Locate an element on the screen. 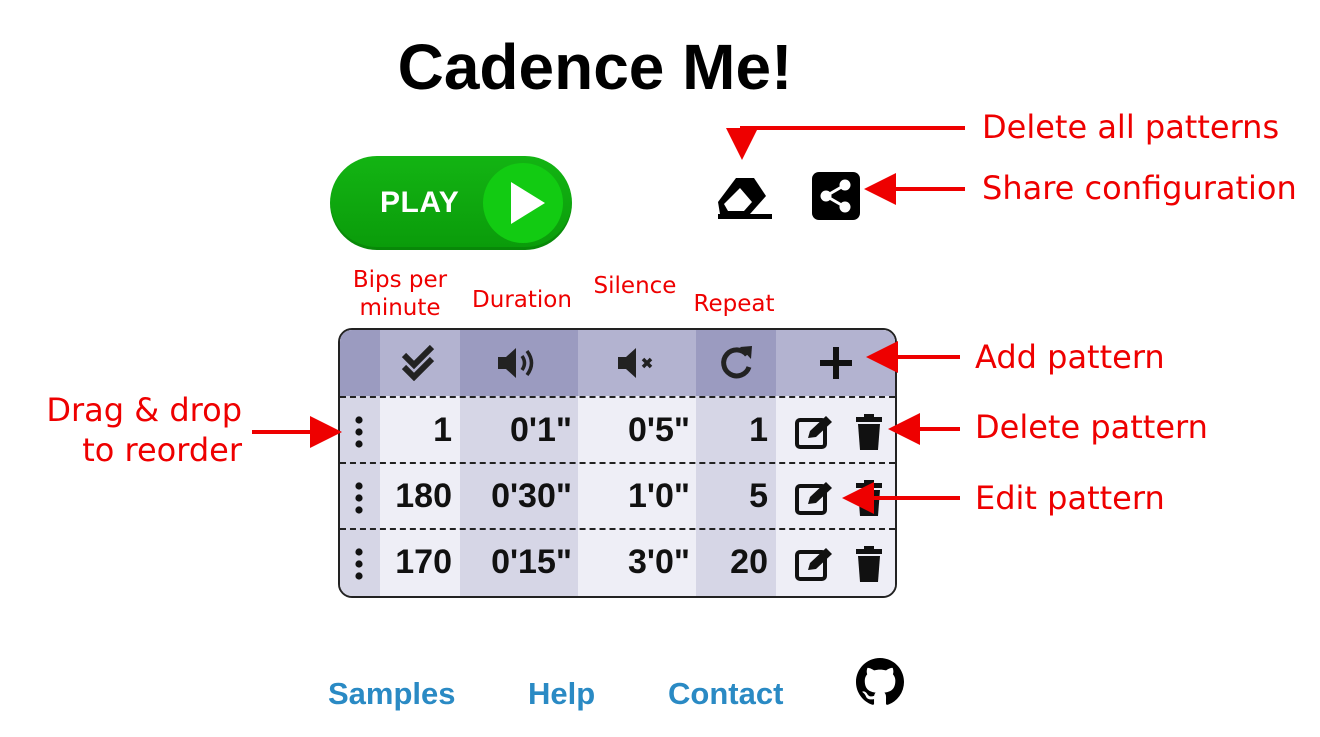 This screenshot has width=1320, height=737. annotation-add: Add pattern is located at coordinates (1070, 357).